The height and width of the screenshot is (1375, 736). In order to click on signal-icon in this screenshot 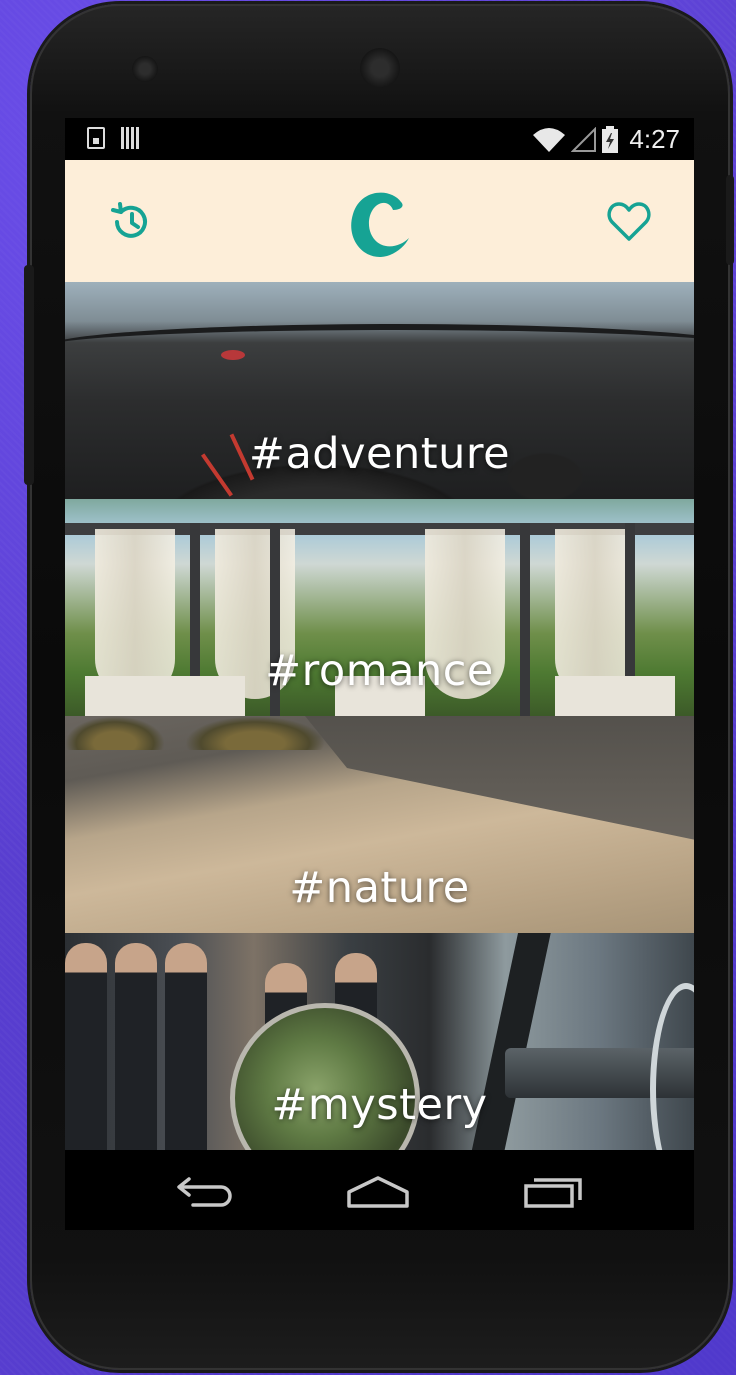, I will do `click(584, 139)`.